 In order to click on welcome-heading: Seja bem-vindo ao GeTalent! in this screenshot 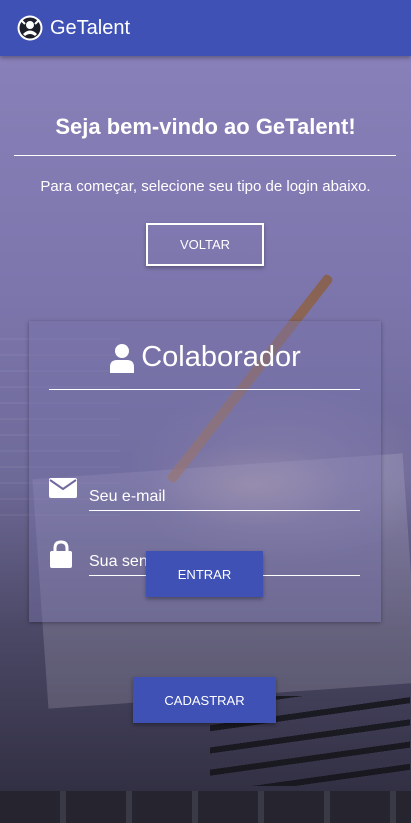, I will do `click(205, 126)`.